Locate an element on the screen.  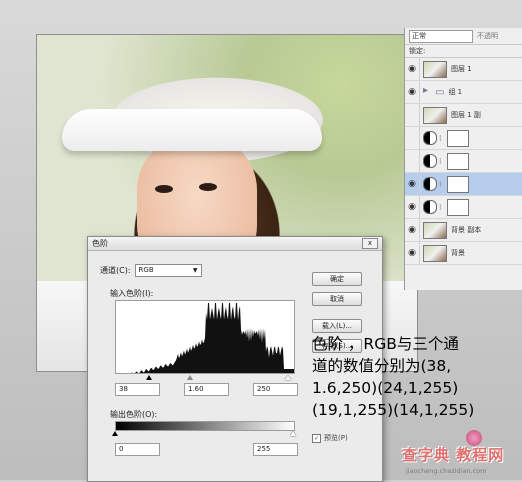
histogram is located at coordinates (205, 337).